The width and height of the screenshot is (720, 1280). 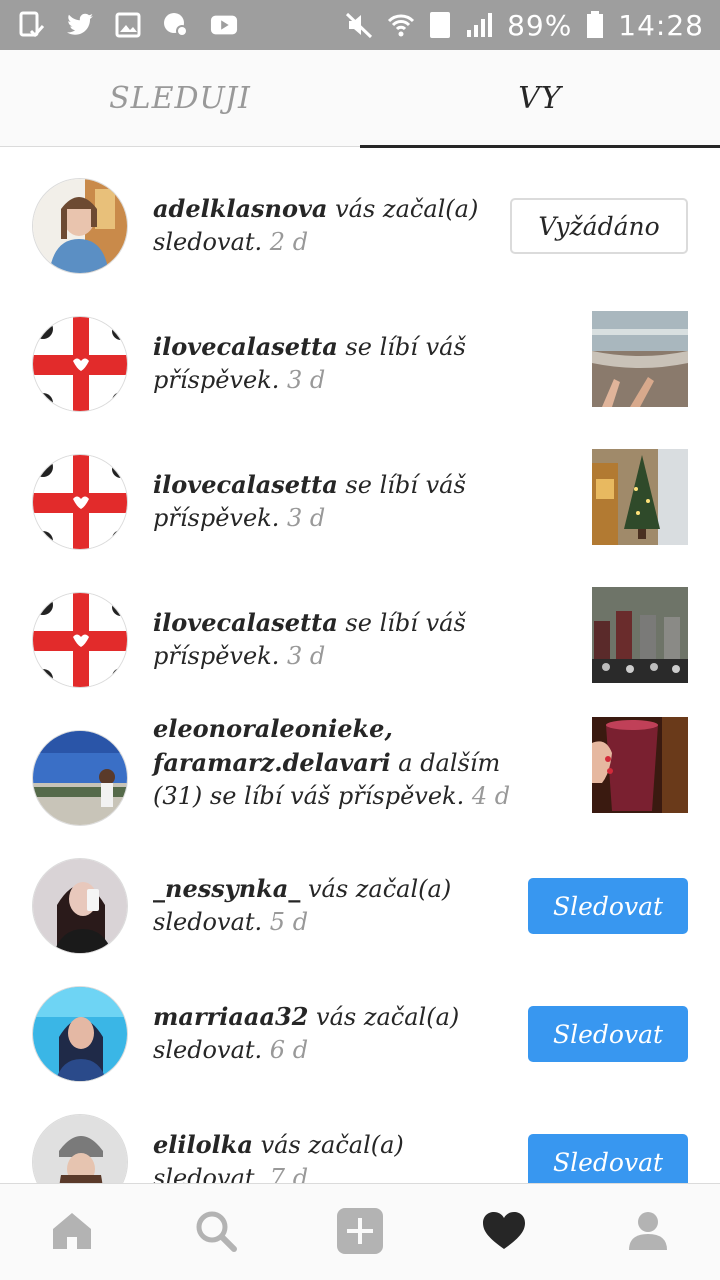 What do you see at coordinates (479, 25) in the screenshot?
I see `signal-icon` at bounding box center [479, 25].